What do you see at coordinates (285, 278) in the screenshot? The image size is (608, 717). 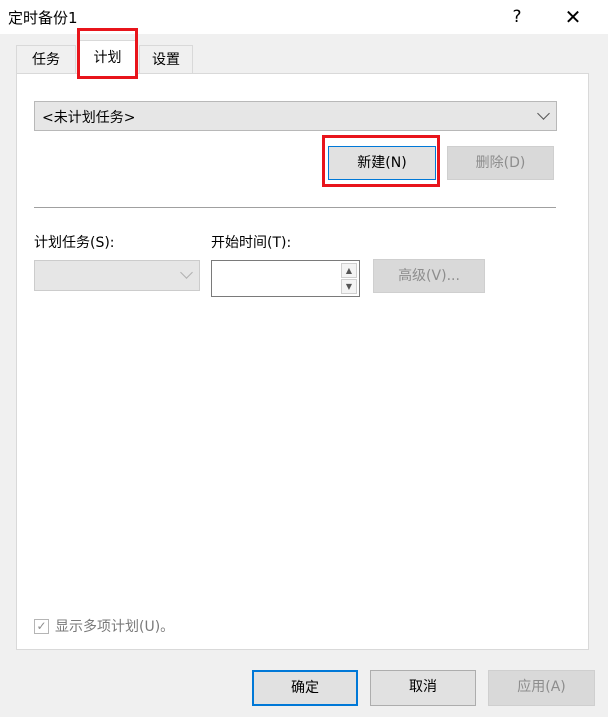 I see `start-time-input: ▲ ▼` at bounding box center [285, 278].